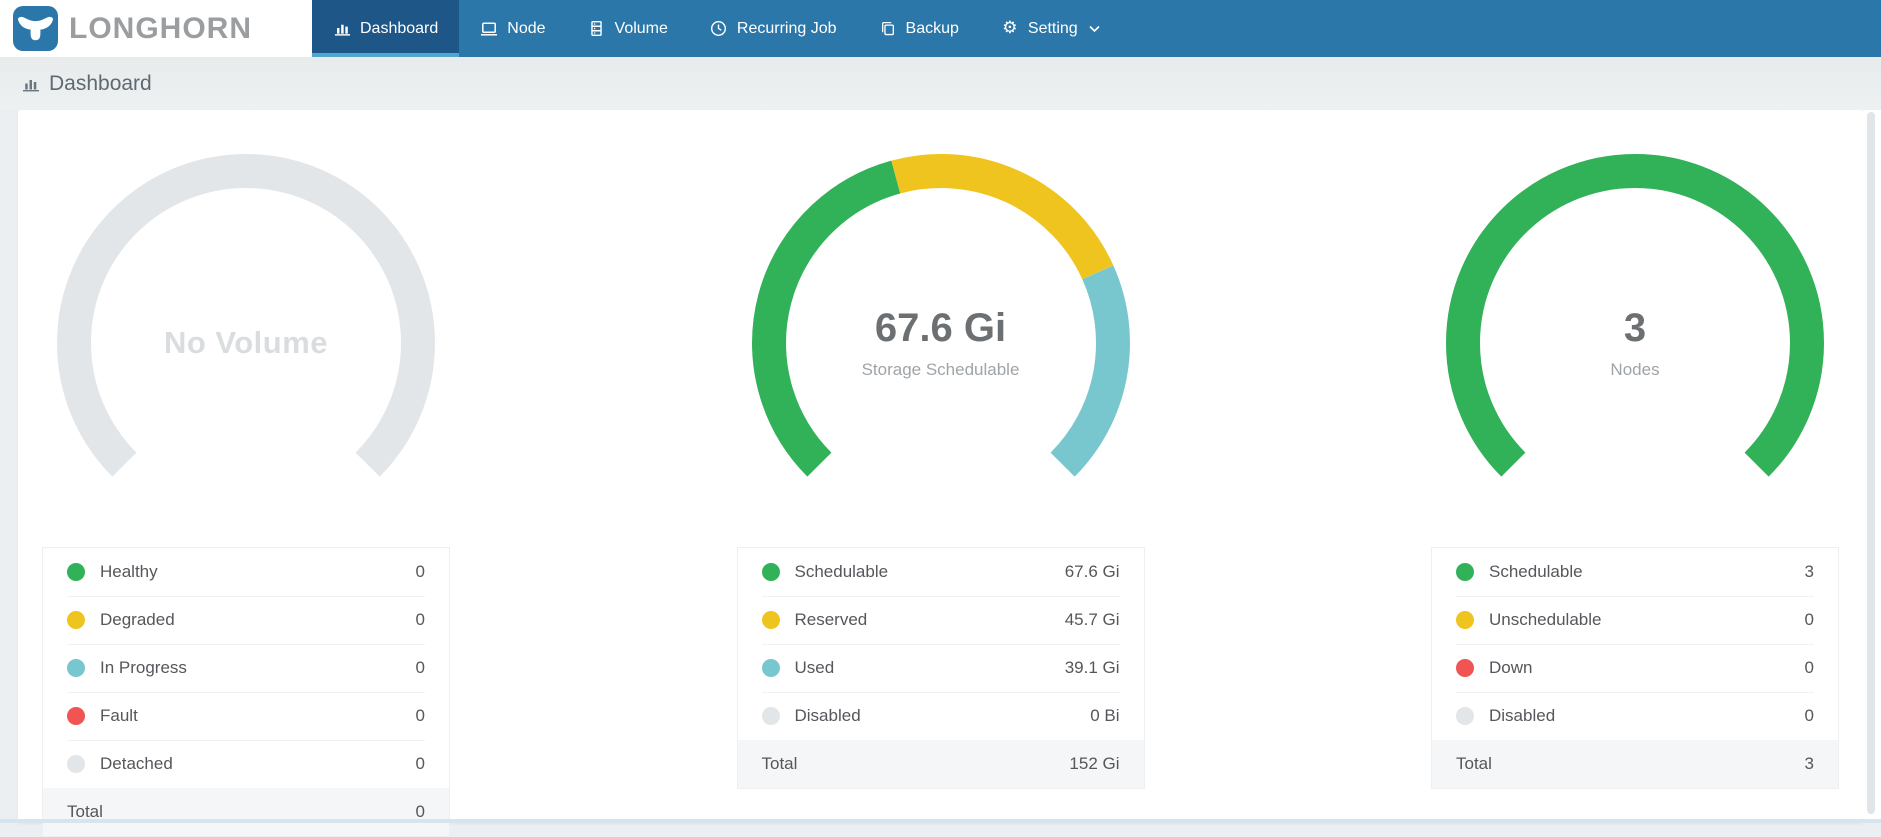 The height and width of the screenshot is (837, 1881). Describe the element at coordinates (1635, 716) in the screenshot. I see `legend-row: Disabled 0` at that location.